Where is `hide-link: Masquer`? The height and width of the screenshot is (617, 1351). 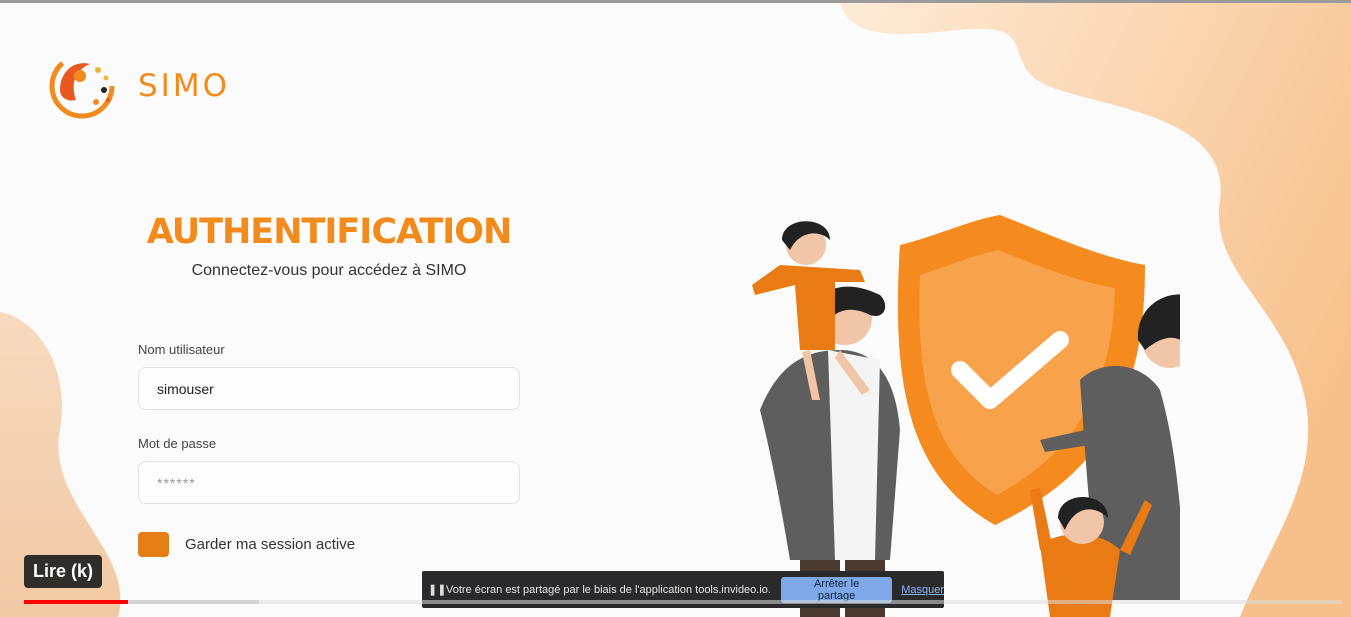 hide-link: Masquer is located at coordinates (922, 590).